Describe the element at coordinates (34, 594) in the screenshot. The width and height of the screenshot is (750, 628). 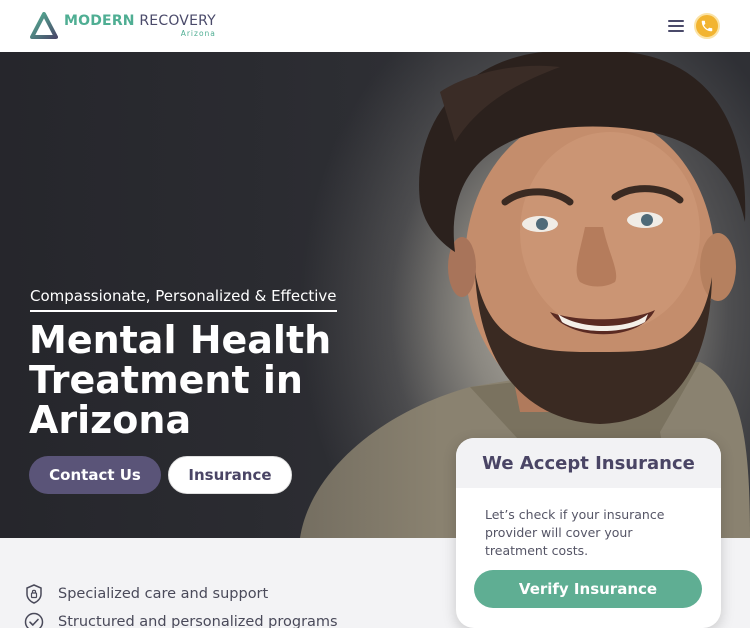
I see `shield-lock-icon` at that location.